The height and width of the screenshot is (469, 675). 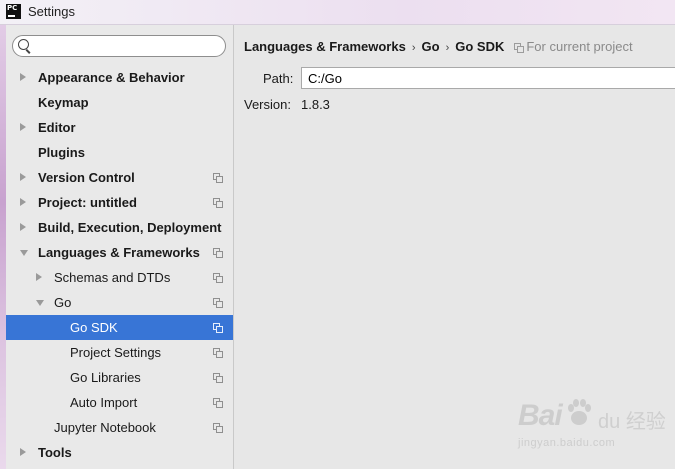 I want to click on tree-item-tools: Tools, so click(x=119, y=452).